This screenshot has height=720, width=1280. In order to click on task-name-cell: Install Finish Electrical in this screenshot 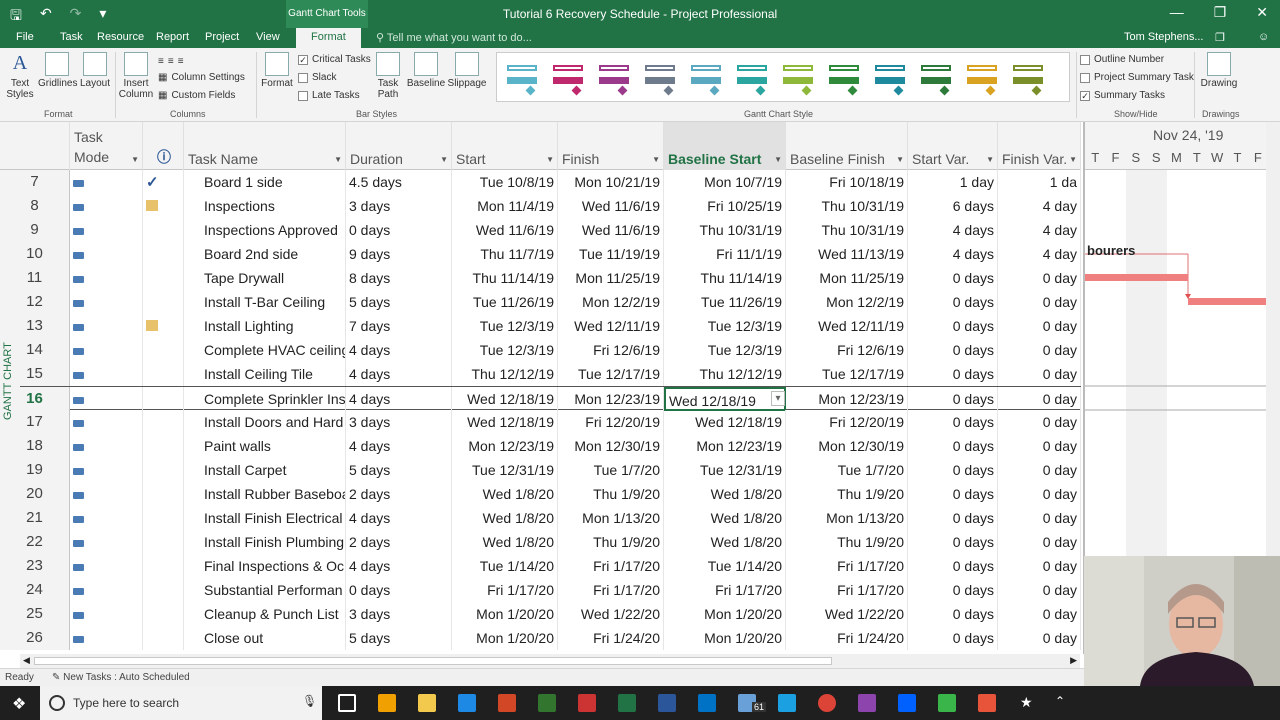, I will do `click(265, 518)`.